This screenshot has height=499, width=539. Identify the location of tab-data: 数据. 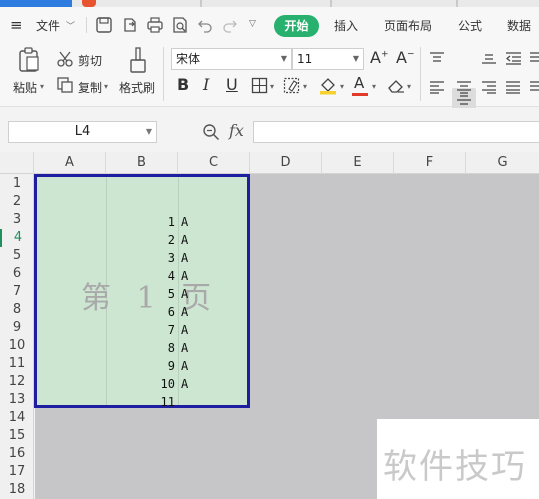
(519, 25).